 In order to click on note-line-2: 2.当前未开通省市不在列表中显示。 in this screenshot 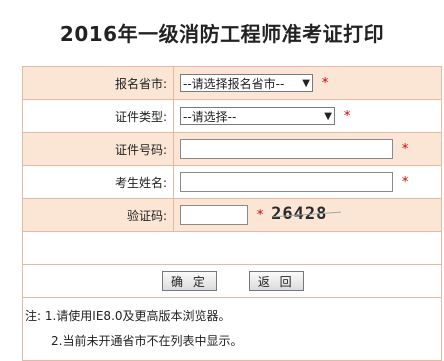, I will do `click(147, 341)`.